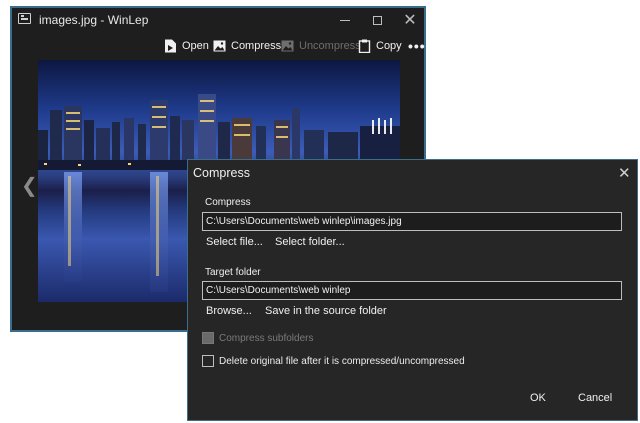 Image resolution: width=640 pixels, height=423 pixels. What do you see at coordinates (330, 46) in the screenshot?
I see `uncompress-label: Uncompress` at bounding box center [330, 46].